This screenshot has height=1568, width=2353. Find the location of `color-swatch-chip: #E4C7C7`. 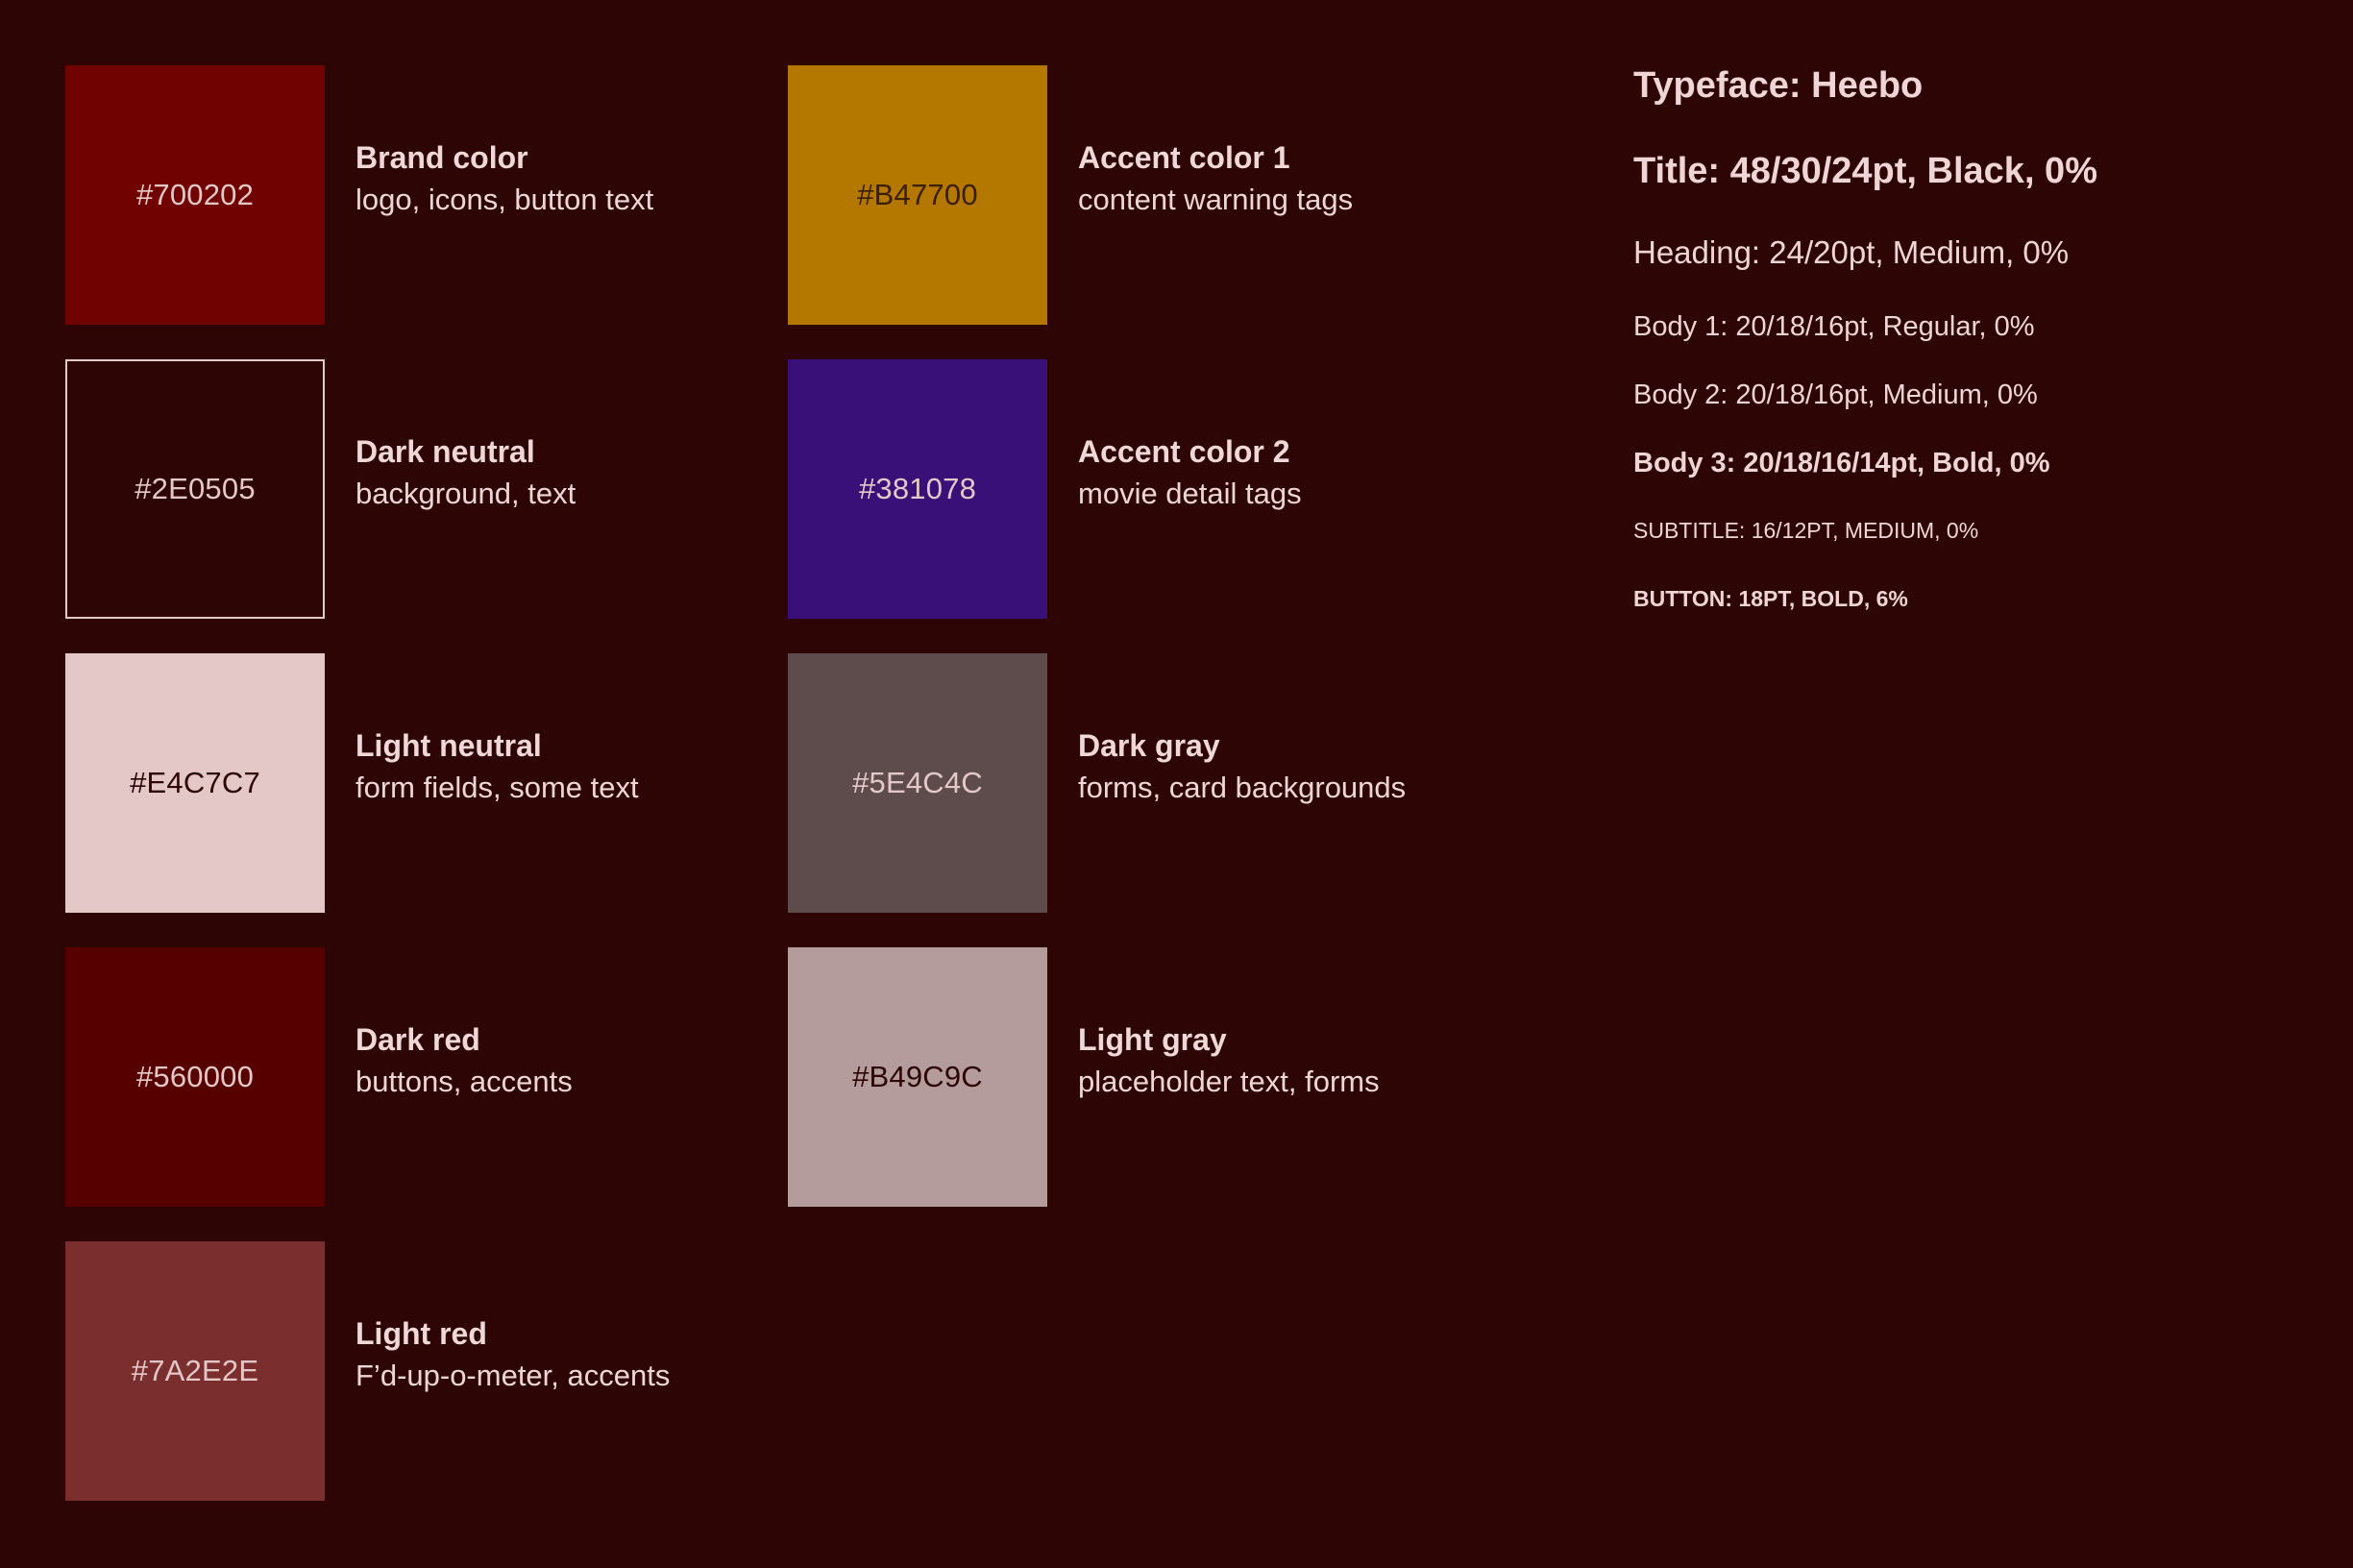

color-swatch-chip: #E4C7C7 is located at coordinates (195, 783).